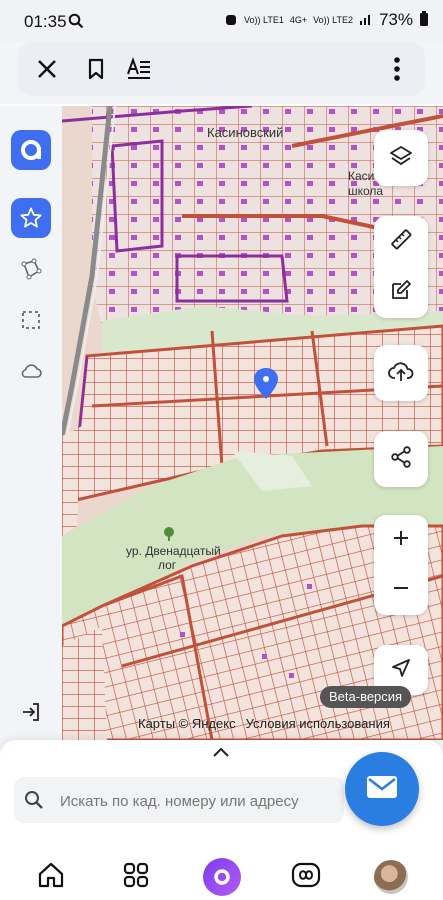  Describe the element at coordinates (51, 875) in the screenshot. I see `home-icon` at that location.